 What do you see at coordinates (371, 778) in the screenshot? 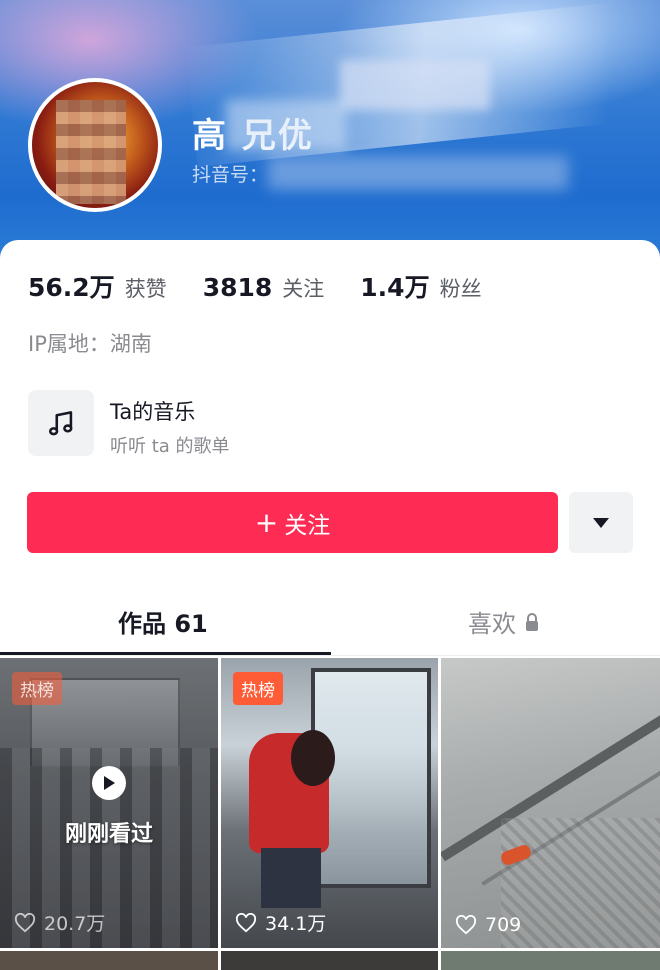
I see `bus-door` at bounding box center [371, 778].